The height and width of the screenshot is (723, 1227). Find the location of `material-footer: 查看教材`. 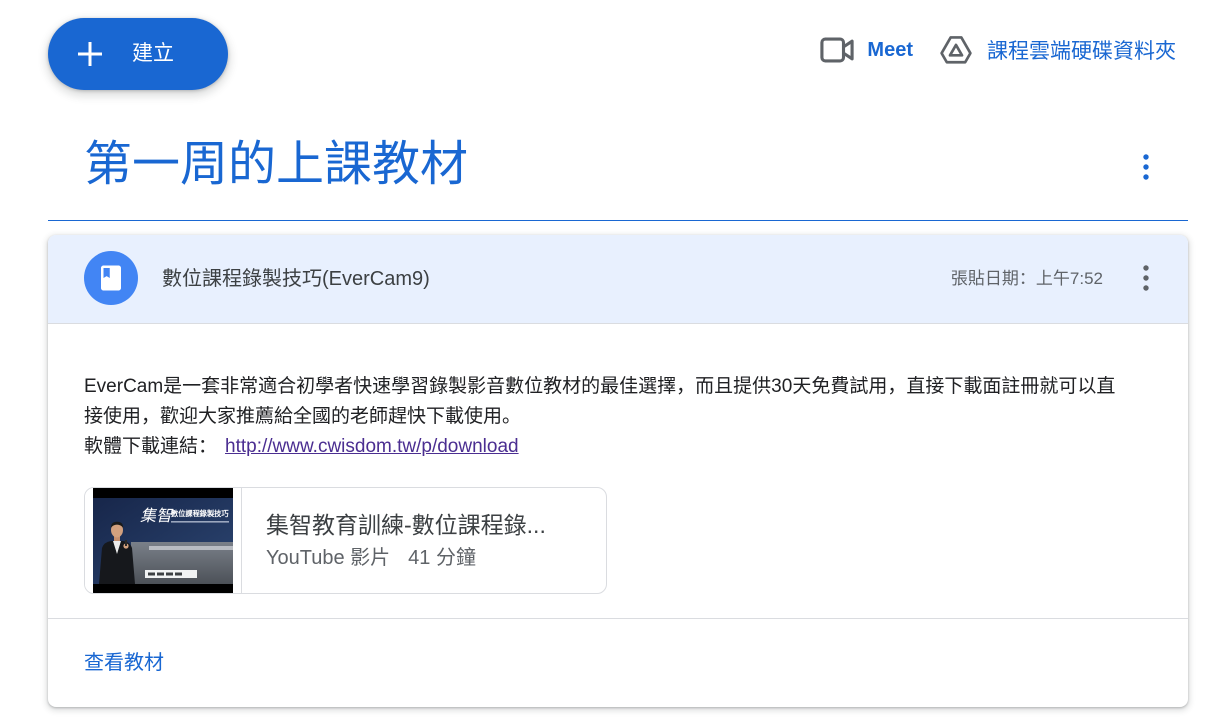

material-footer: 查看教材 is located at coordinates (618, 662).